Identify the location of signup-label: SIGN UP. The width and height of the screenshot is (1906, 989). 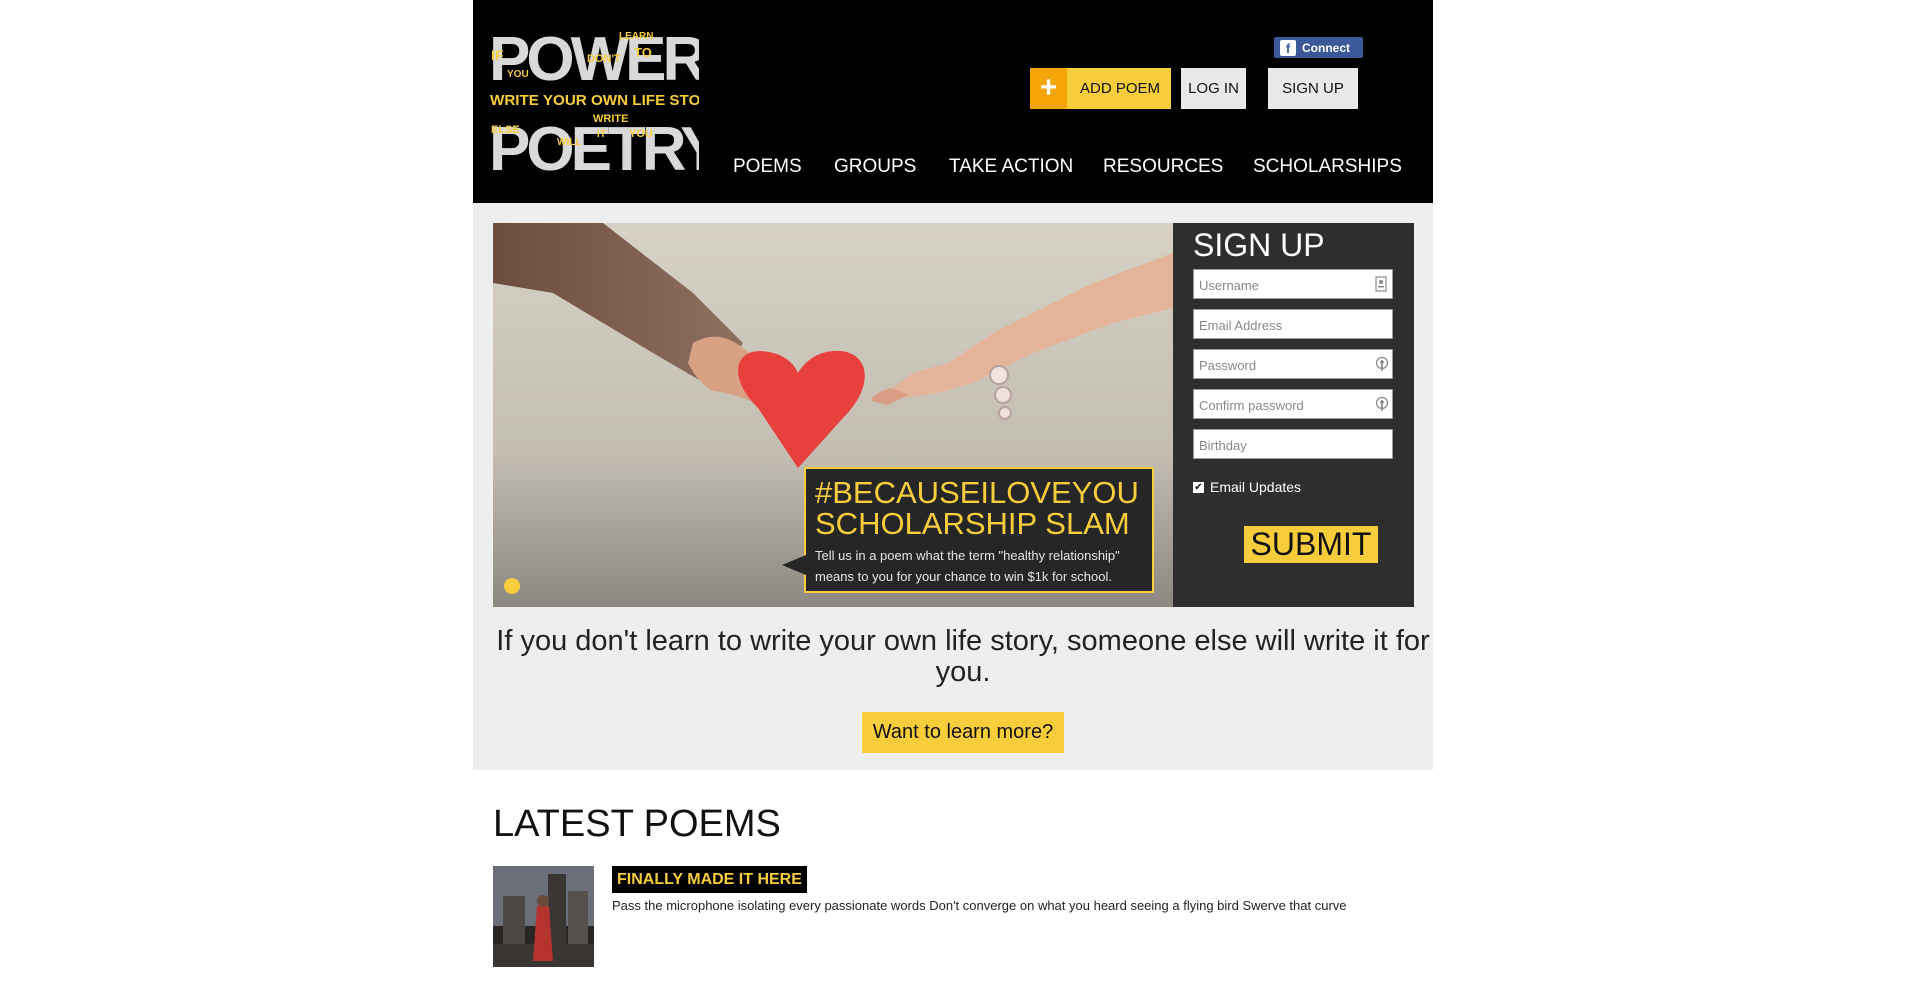
(1313, 88).